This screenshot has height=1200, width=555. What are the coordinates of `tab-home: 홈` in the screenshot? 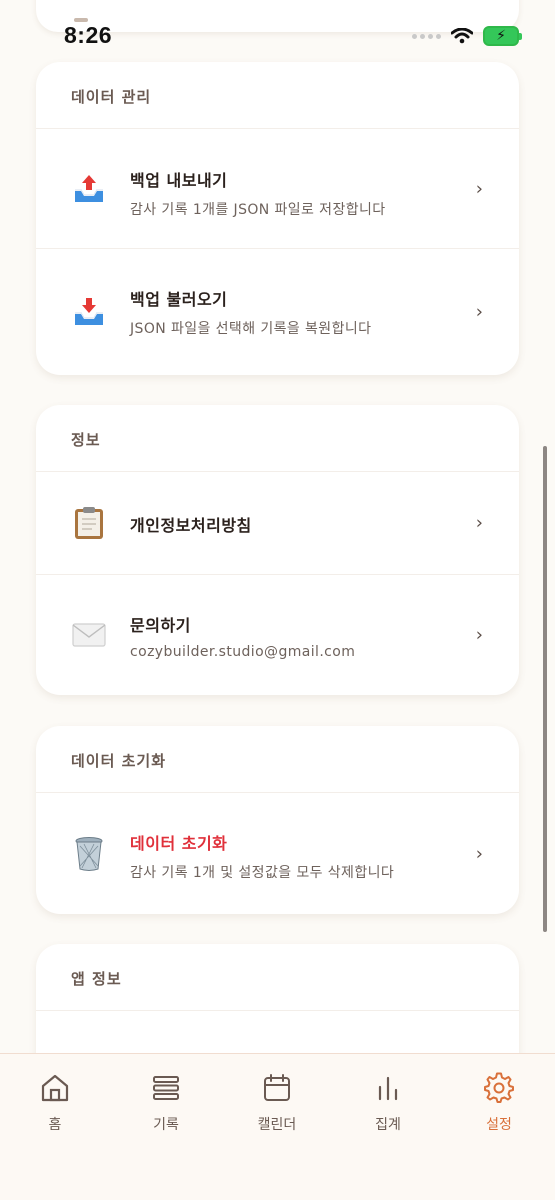 It's located at (55, 1103).